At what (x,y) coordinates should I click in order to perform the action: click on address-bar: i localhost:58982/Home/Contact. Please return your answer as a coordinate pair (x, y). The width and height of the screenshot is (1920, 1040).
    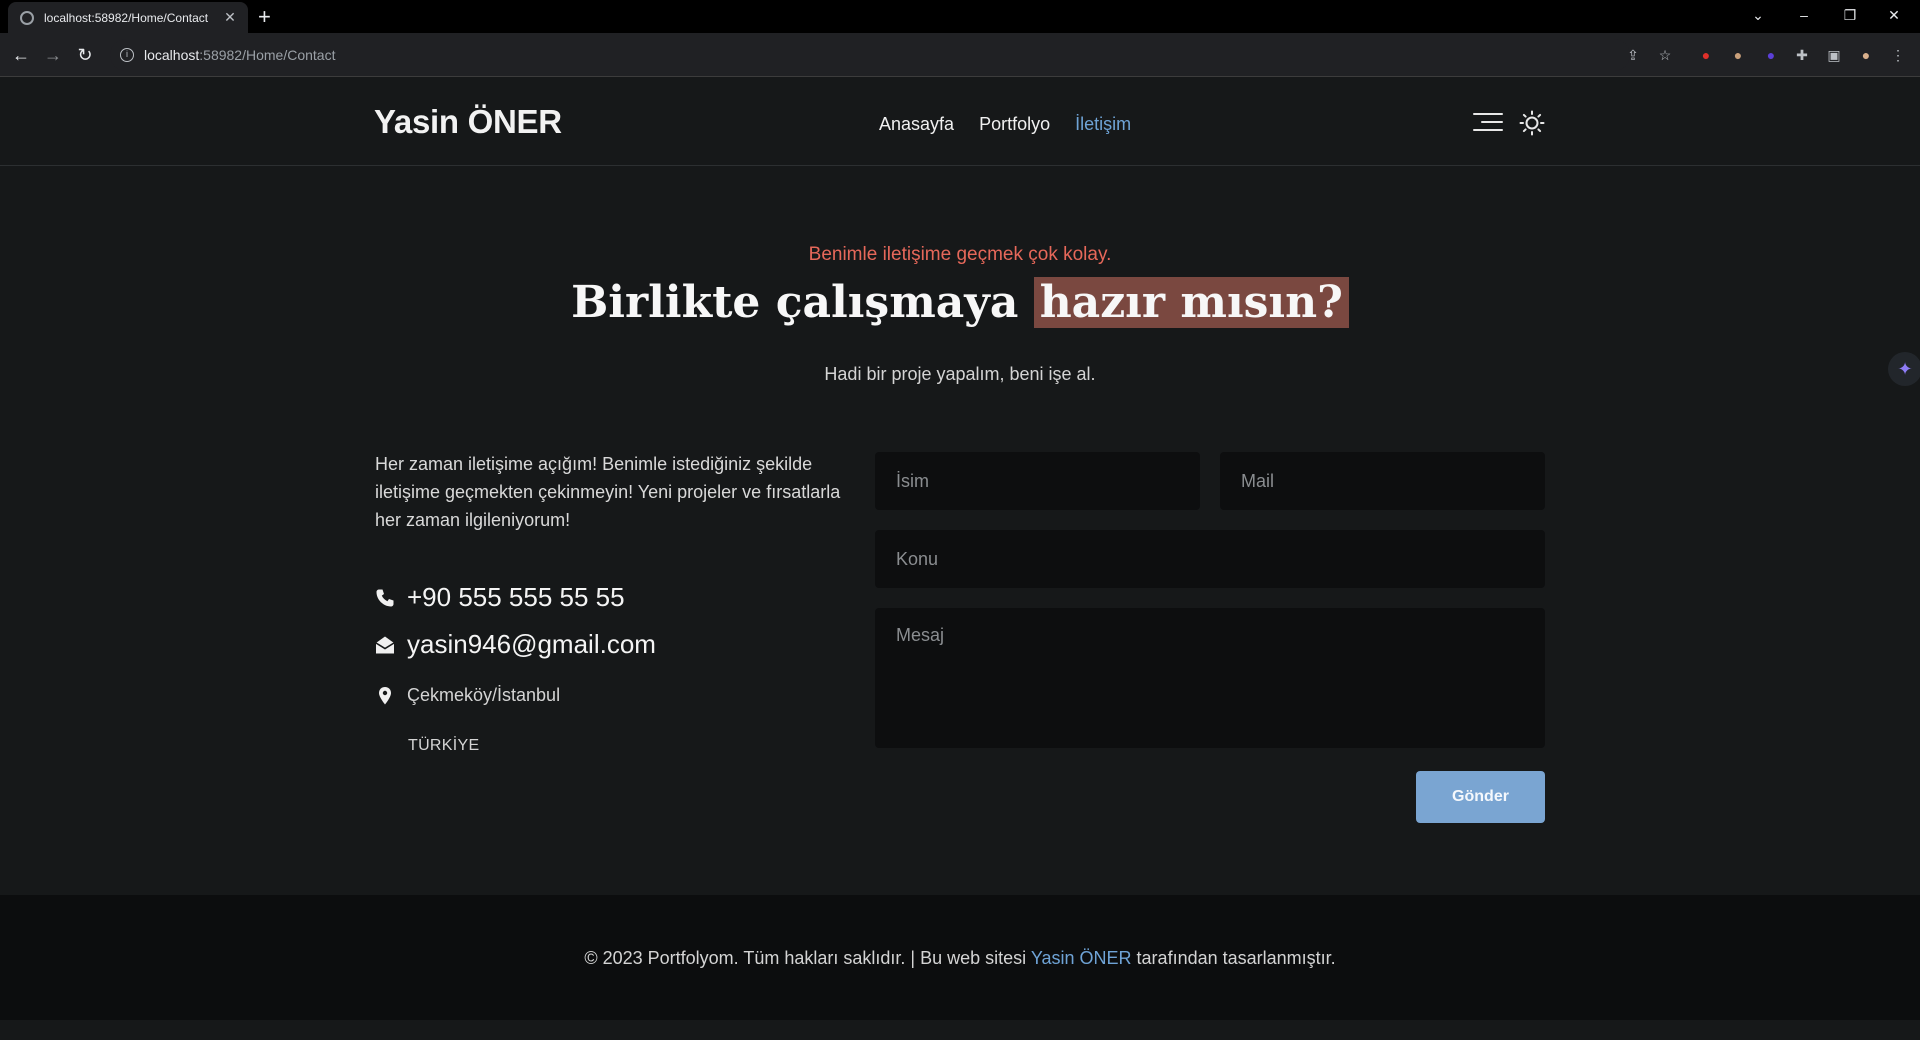
    Looking at the image, I should click on (870, 55).